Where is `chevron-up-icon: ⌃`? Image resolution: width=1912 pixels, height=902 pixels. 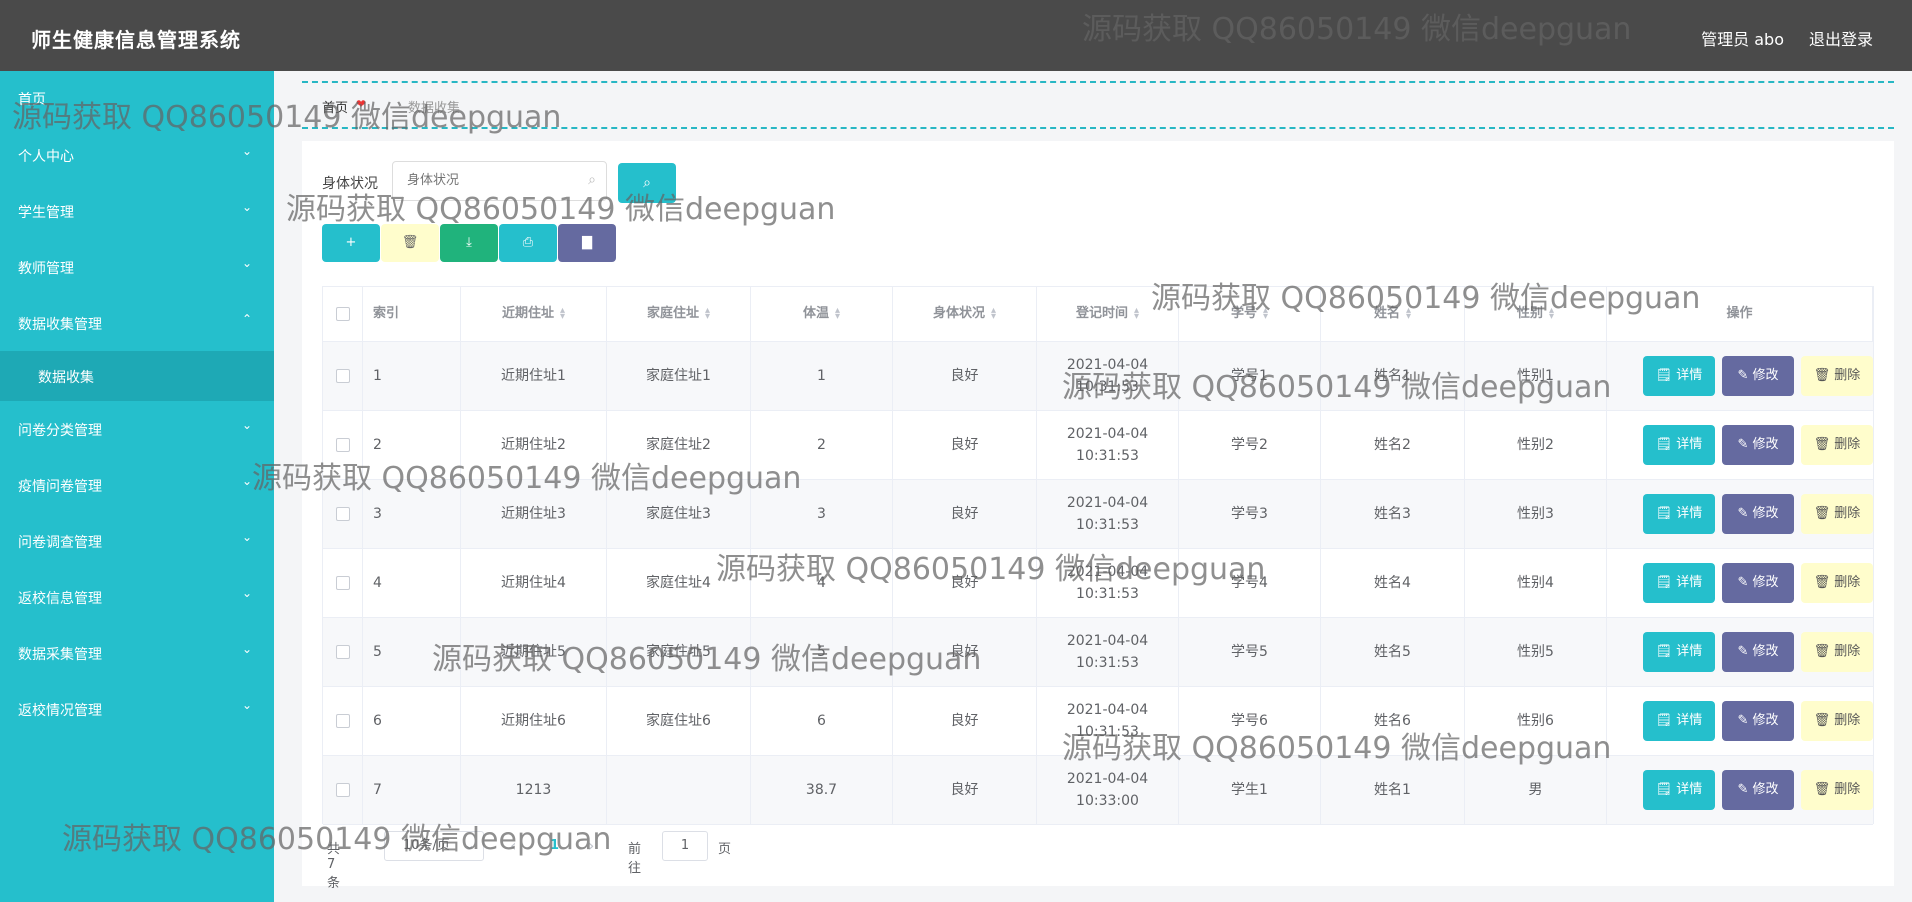 chevron-up-icon: ⌃ is located at coordinates (246, 319).